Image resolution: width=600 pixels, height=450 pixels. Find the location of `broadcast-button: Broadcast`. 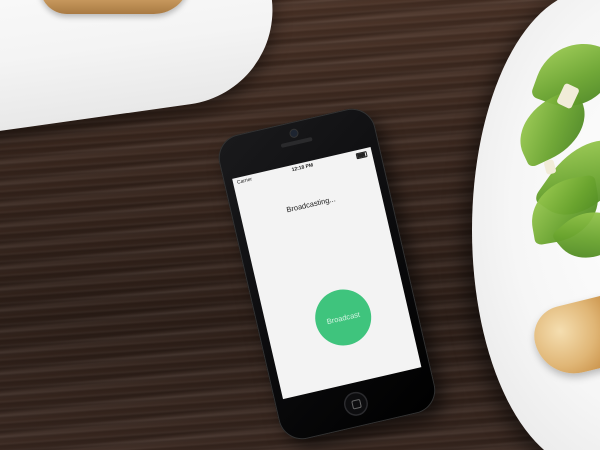

broadcast-button: Broadcast is located at coordinates (343, 317).